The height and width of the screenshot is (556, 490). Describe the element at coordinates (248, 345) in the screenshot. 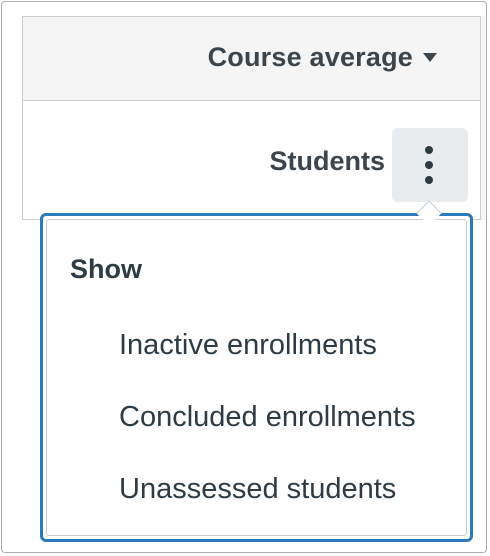

I see `menu-item-inactive-enrollments: Inactive enrollments` at that location.